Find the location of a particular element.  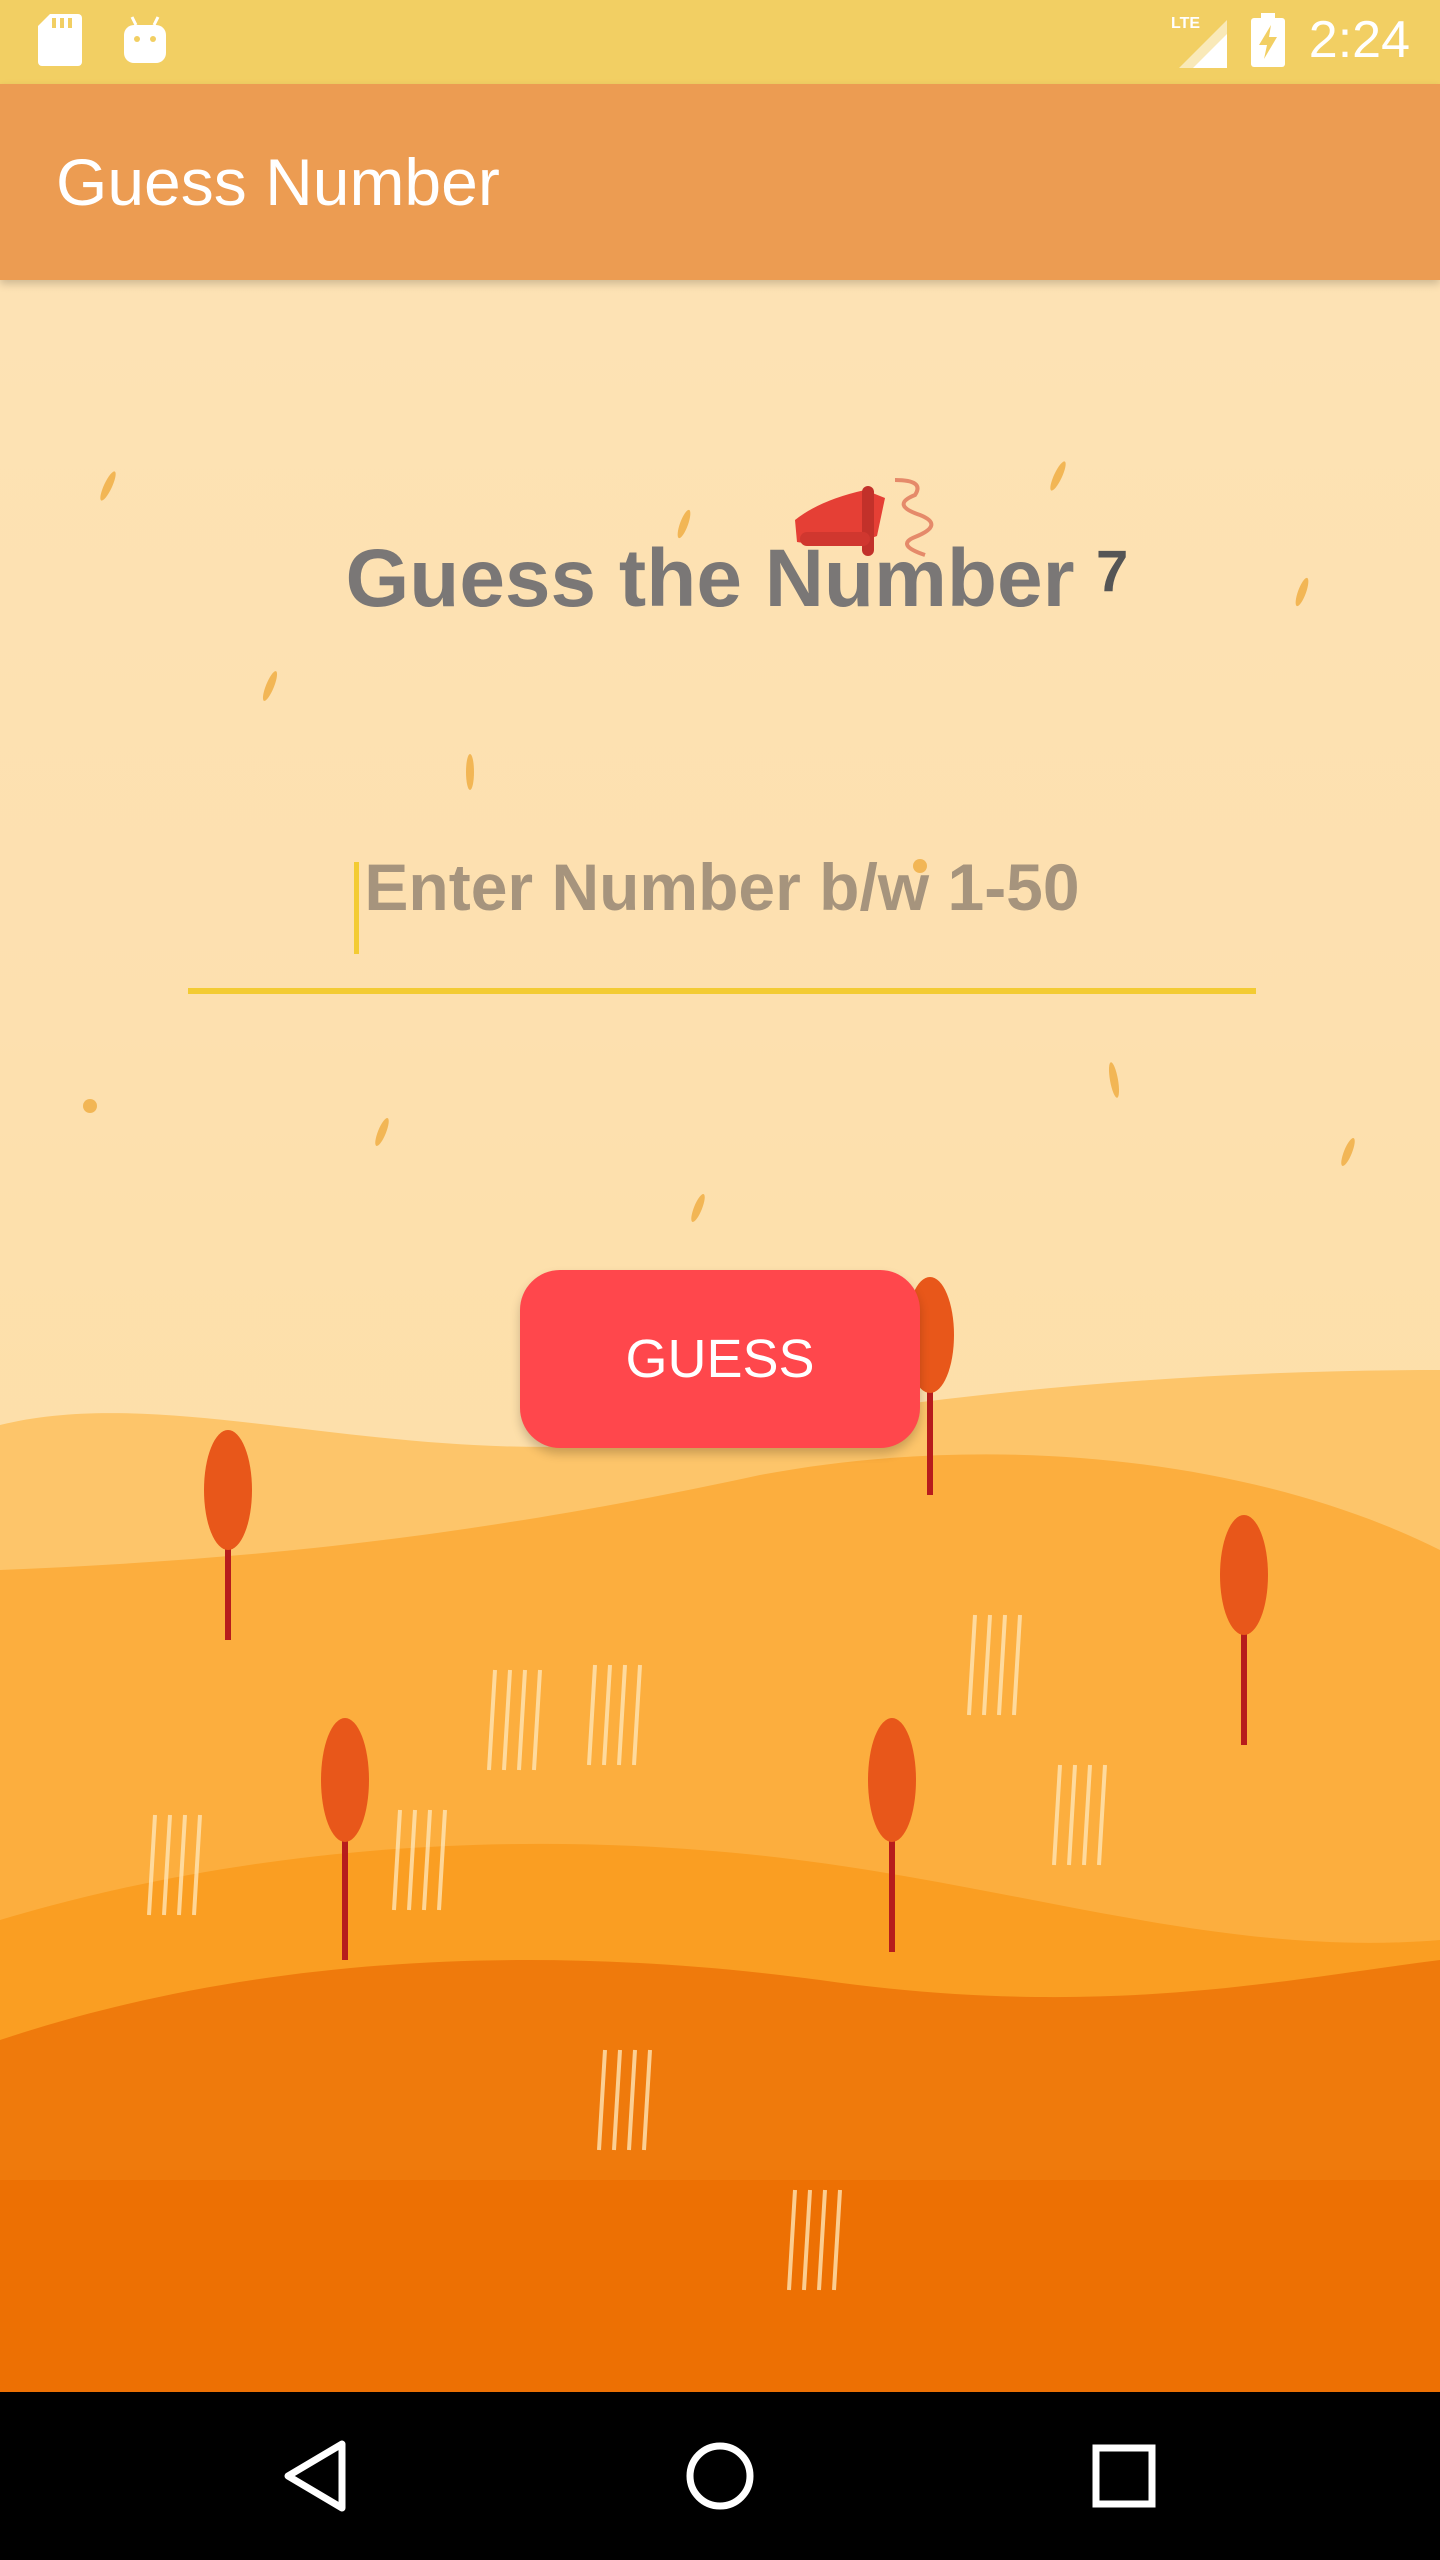

guess-button: GUESS is located at coordinates (720, 1359).